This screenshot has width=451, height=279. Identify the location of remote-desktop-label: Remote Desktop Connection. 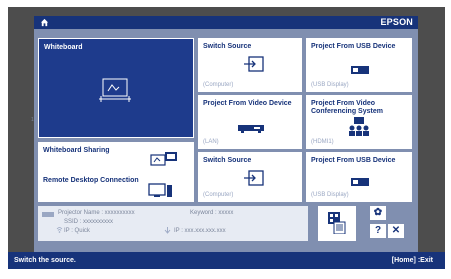
(91, 180).